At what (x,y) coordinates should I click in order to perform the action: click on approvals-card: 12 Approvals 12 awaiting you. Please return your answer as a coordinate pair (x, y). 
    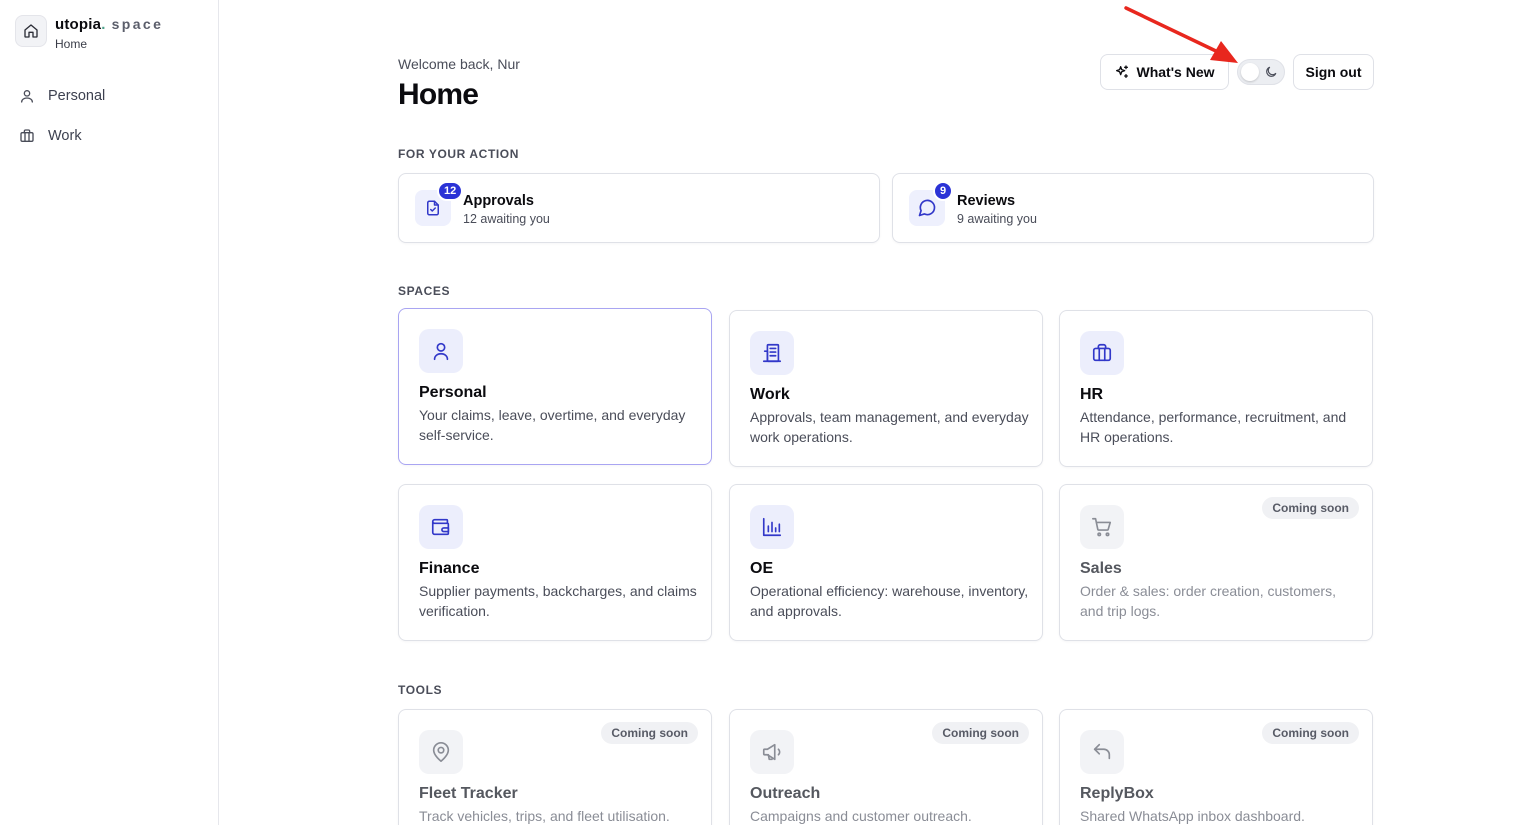
    Looking at the image, I should click on (639, 208).